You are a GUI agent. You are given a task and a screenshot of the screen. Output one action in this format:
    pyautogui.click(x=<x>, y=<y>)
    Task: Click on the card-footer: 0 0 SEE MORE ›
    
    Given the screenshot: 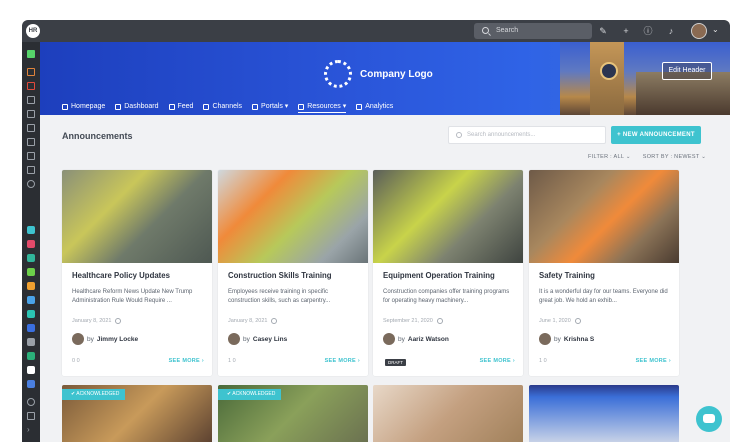 What is the action you would take?
    pyautogui.click(x=138, y=363)
    